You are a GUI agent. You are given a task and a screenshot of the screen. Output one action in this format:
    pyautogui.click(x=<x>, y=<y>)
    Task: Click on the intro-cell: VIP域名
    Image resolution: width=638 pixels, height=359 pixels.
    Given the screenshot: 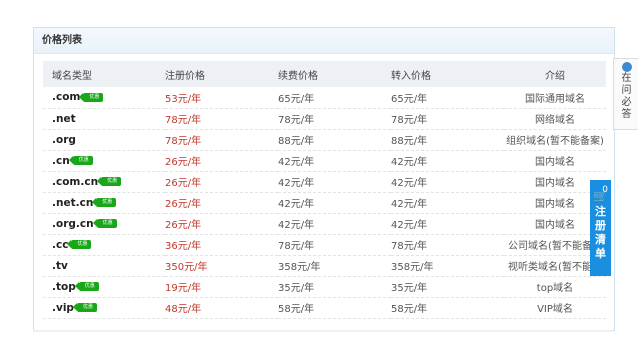 What is the action you would take?
    pyautogui.click(x=555, y=309)
    